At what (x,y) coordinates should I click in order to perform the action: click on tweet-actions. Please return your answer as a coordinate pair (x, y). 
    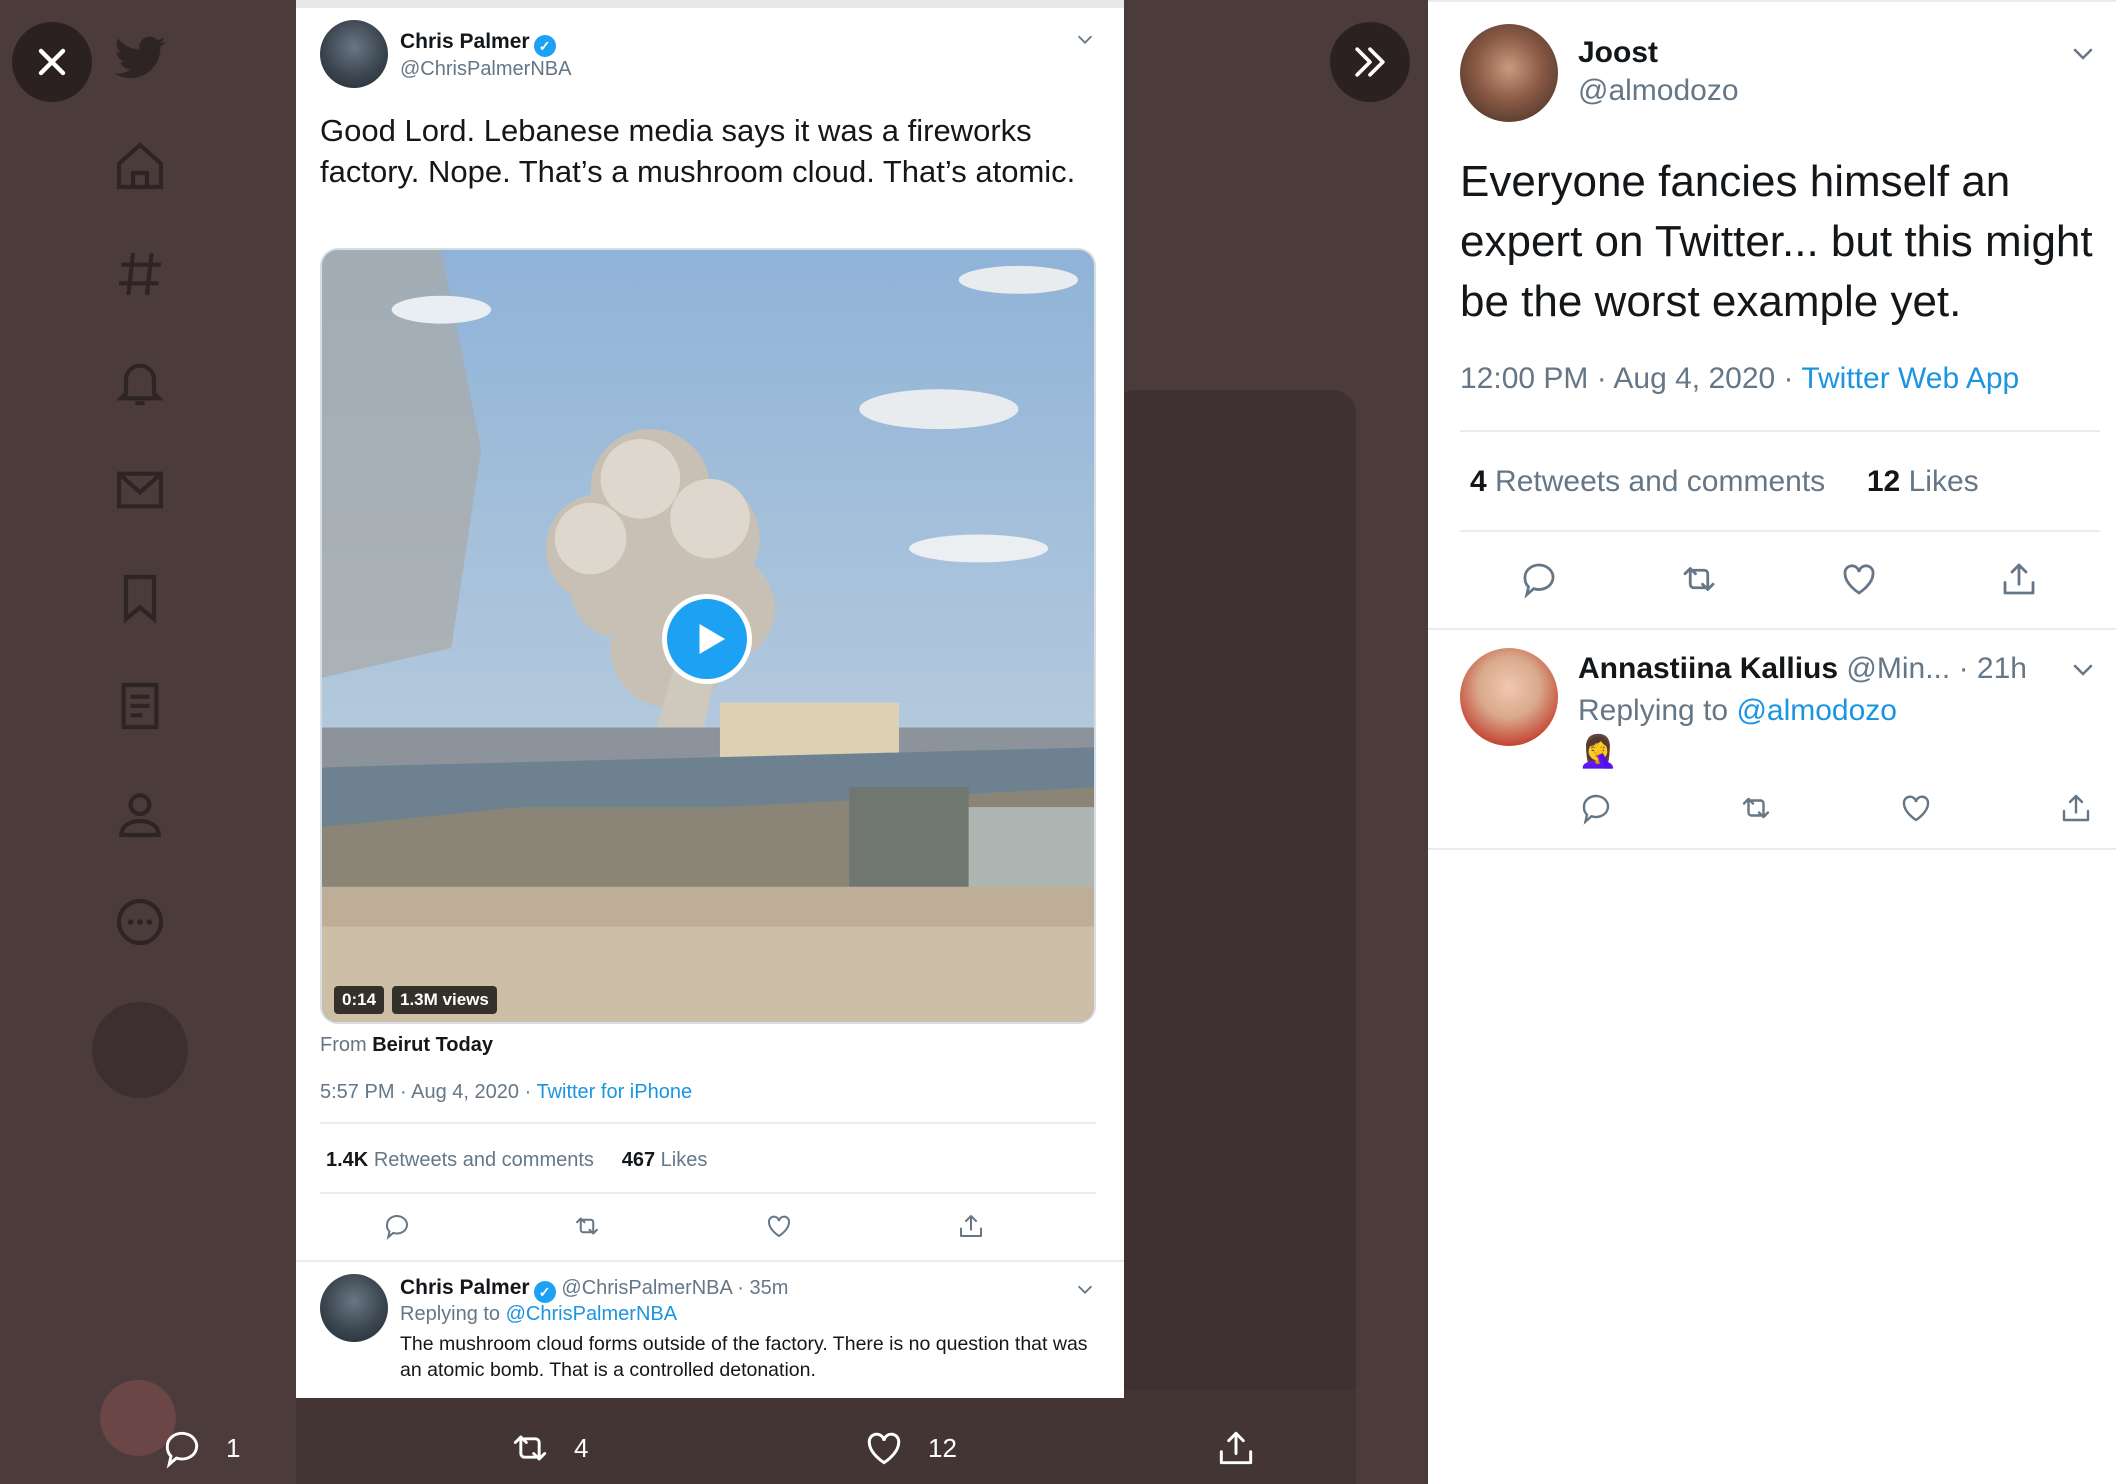
    Looking at the image, I should click on (708, 1228).